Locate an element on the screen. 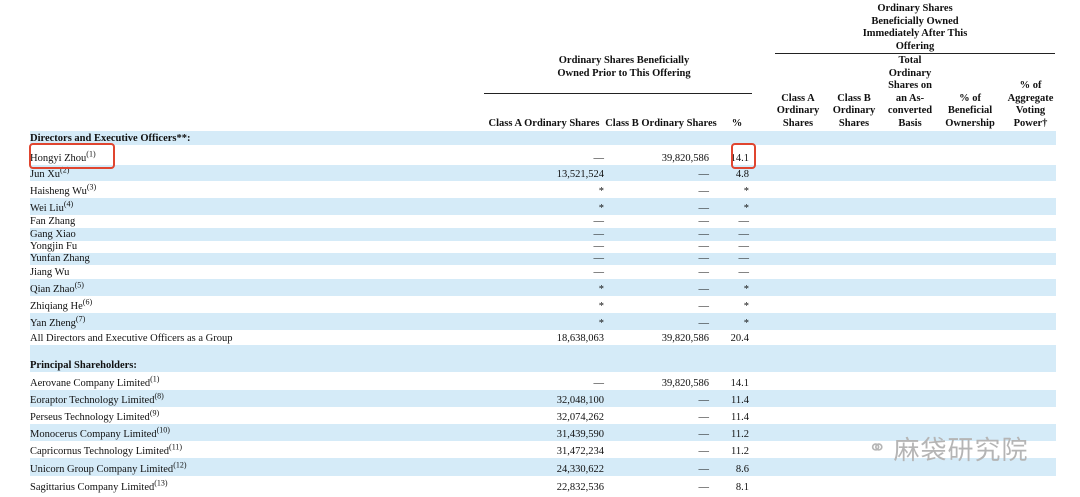  row-name-text: Fan Zhang is located at coordinates (53, 221).